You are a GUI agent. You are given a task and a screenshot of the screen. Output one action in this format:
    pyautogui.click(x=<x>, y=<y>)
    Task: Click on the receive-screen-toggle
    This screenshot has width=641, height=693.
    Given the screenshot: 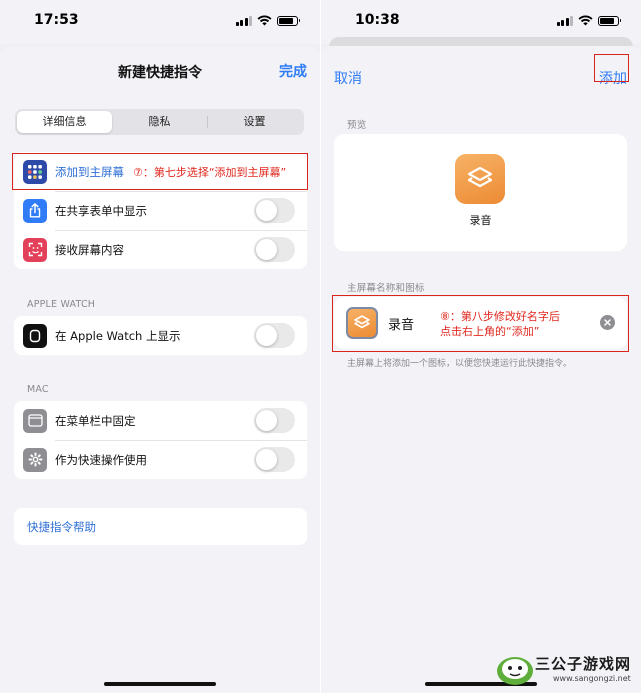 What is the action you would take?
    pyautogui.click(x=274, y=249)
    